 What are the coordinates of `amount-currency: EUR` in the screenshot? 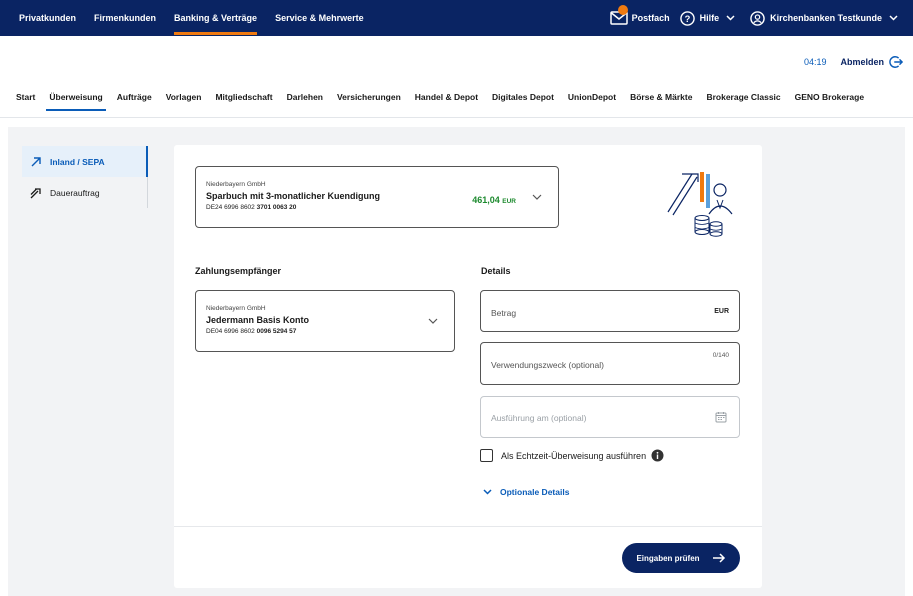 It's located at (721, 311).